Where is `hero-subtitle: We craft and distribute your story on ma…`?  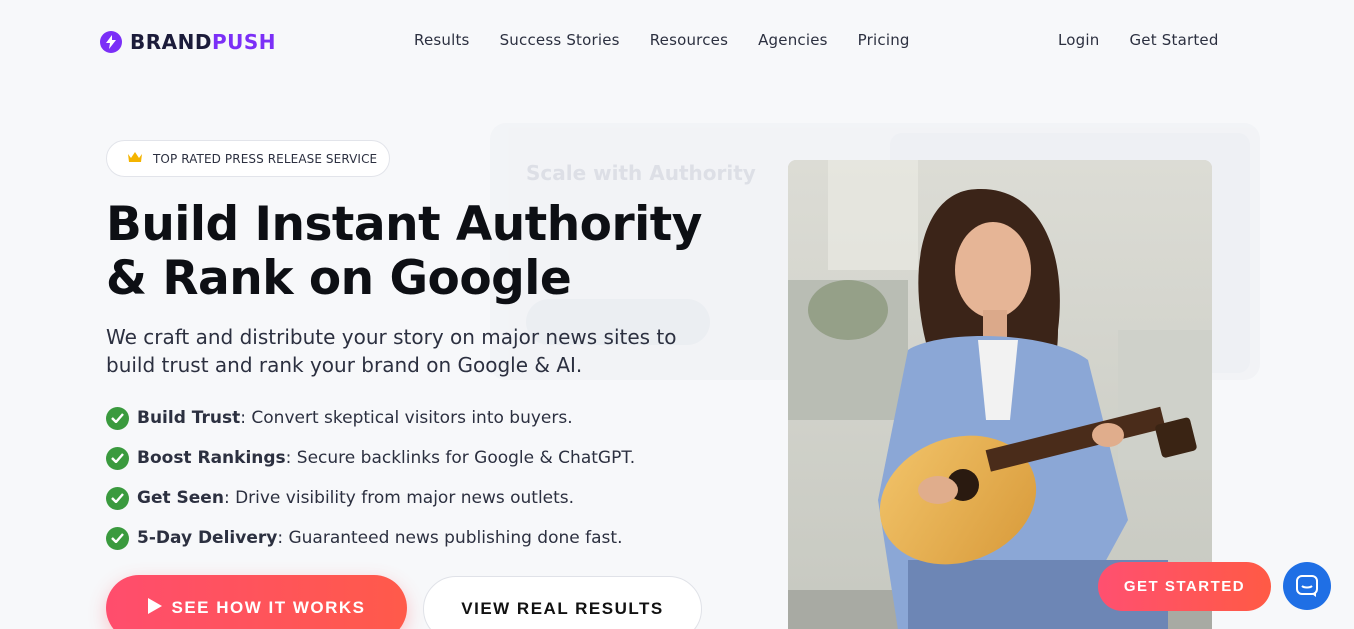 hero-subtitle: We craft and distribute your story on ma… is located at coordinates (391, 351).